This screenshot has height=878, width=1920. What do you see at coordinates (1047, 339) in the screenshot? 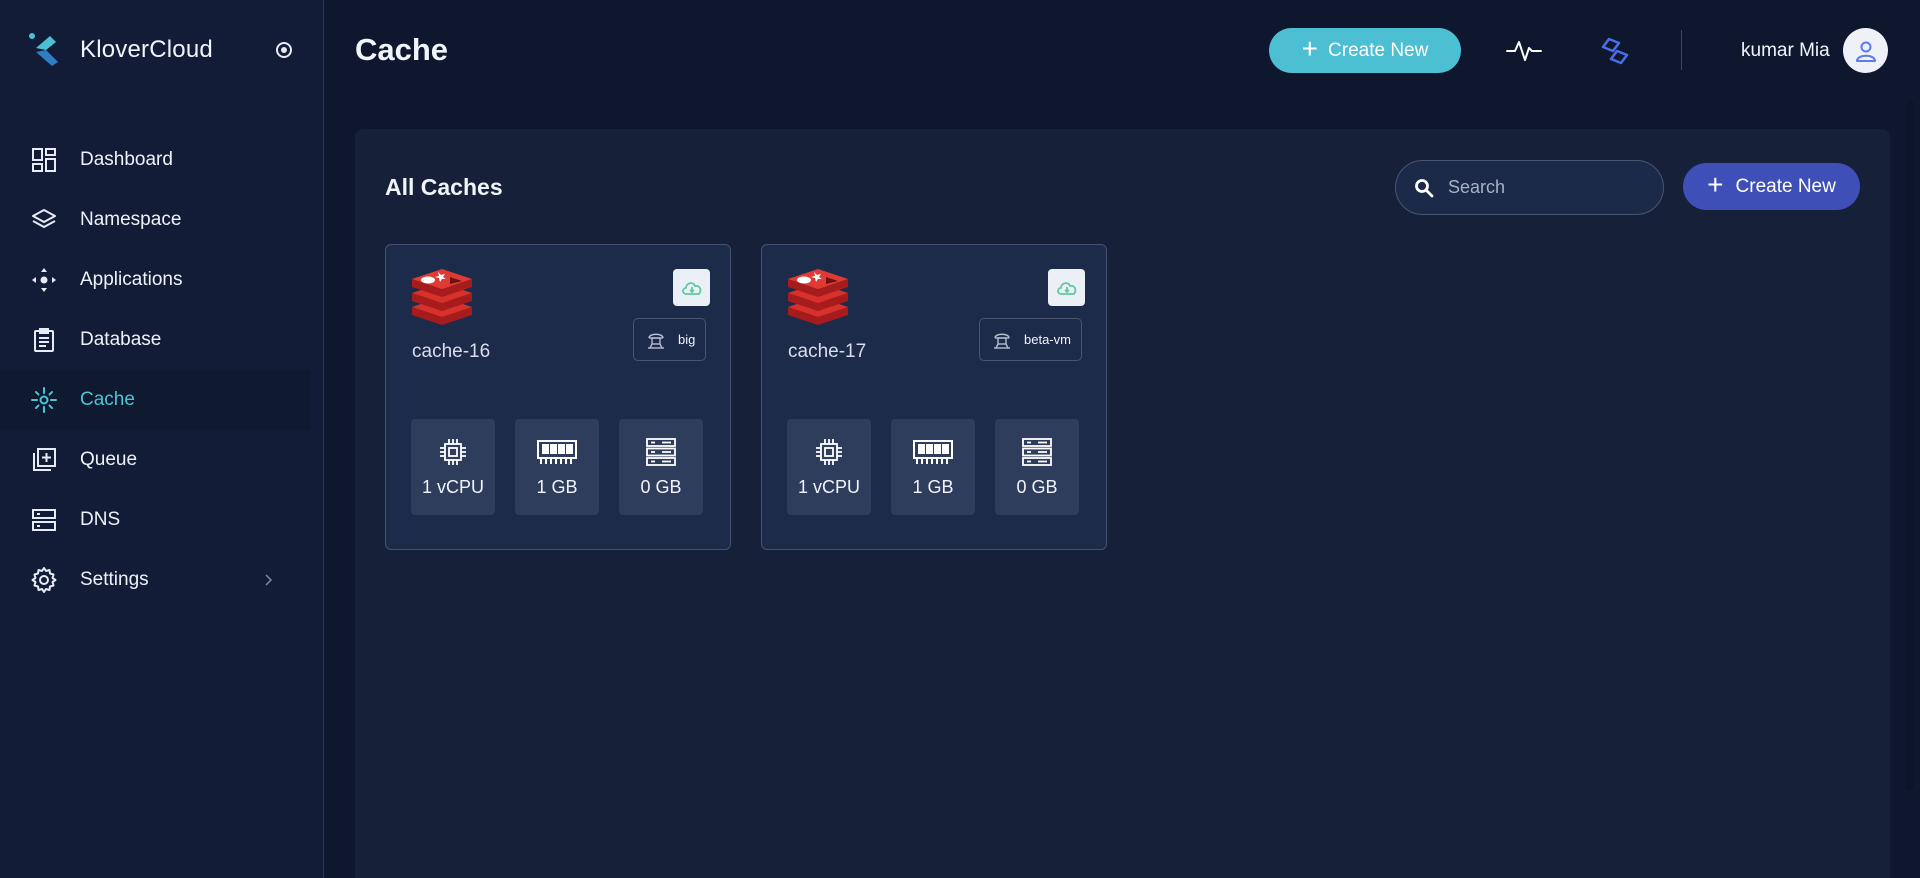
I see `cluster-name: beta-vm` at bounding box center [1047, 339].